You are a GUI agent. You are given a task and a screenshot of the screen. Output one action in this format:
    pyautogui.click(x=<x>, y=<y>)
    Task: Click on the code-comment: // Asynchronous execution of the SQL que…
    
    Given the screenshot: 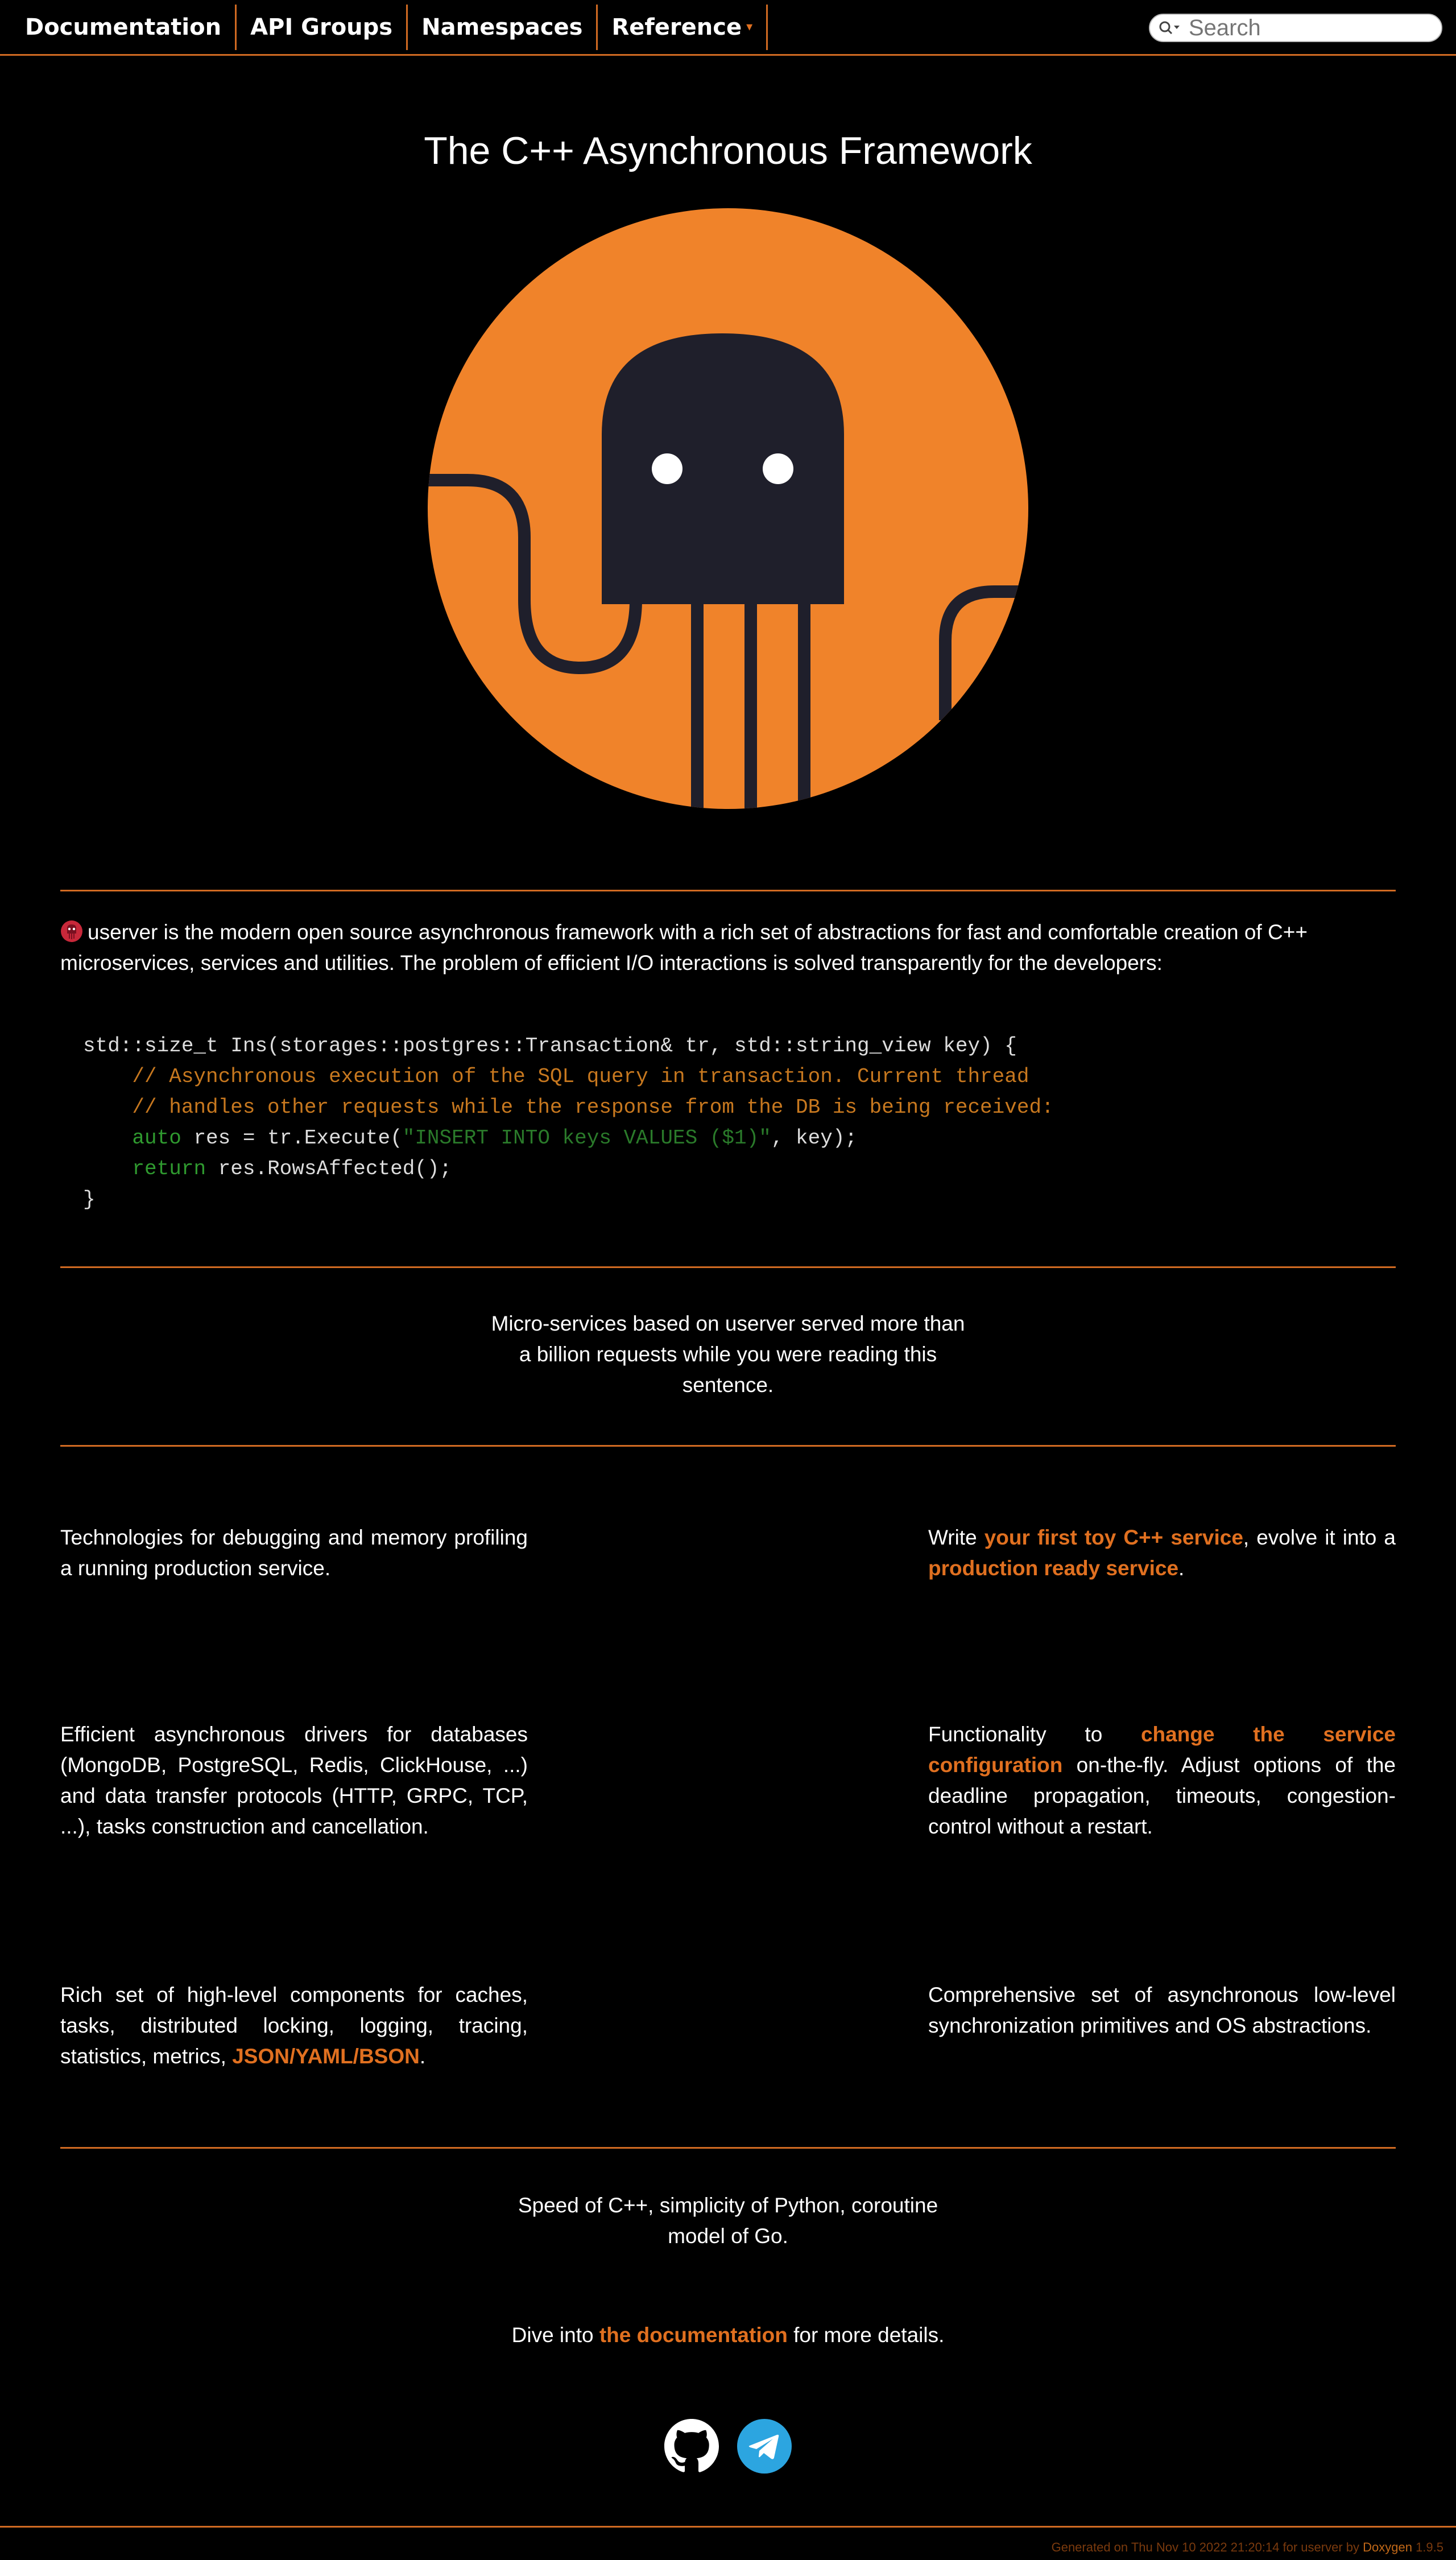 What is the action you would take?
    pyautogui.click(x=556, y=1076)
    